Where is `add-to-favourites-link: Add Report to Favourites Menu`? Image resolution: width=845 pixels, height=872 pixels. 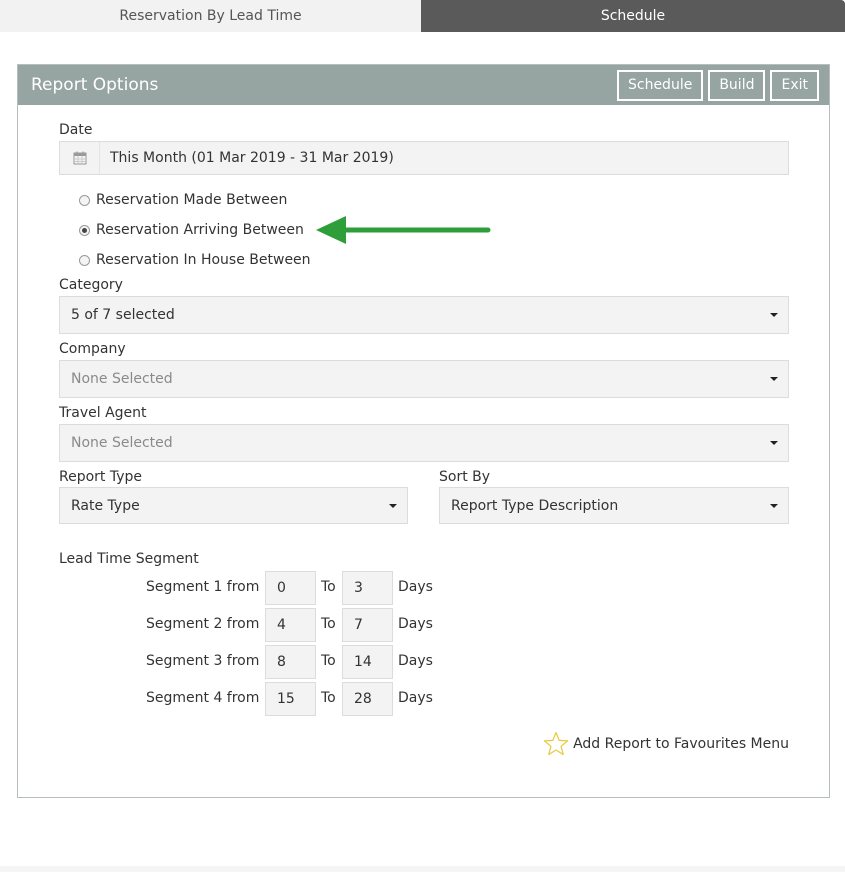 add-to-favourites-link: Add Report to Favourites Menu is located at coordinates (666, 744).